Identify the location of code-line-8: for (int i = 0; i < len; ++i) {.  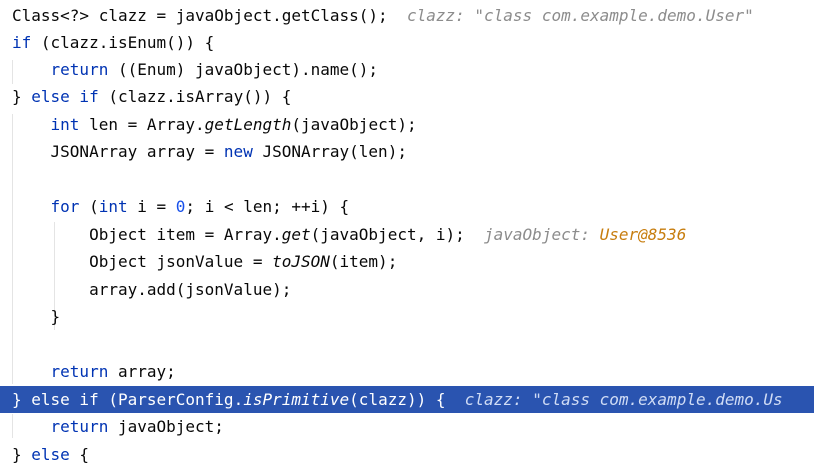
(407, 206).